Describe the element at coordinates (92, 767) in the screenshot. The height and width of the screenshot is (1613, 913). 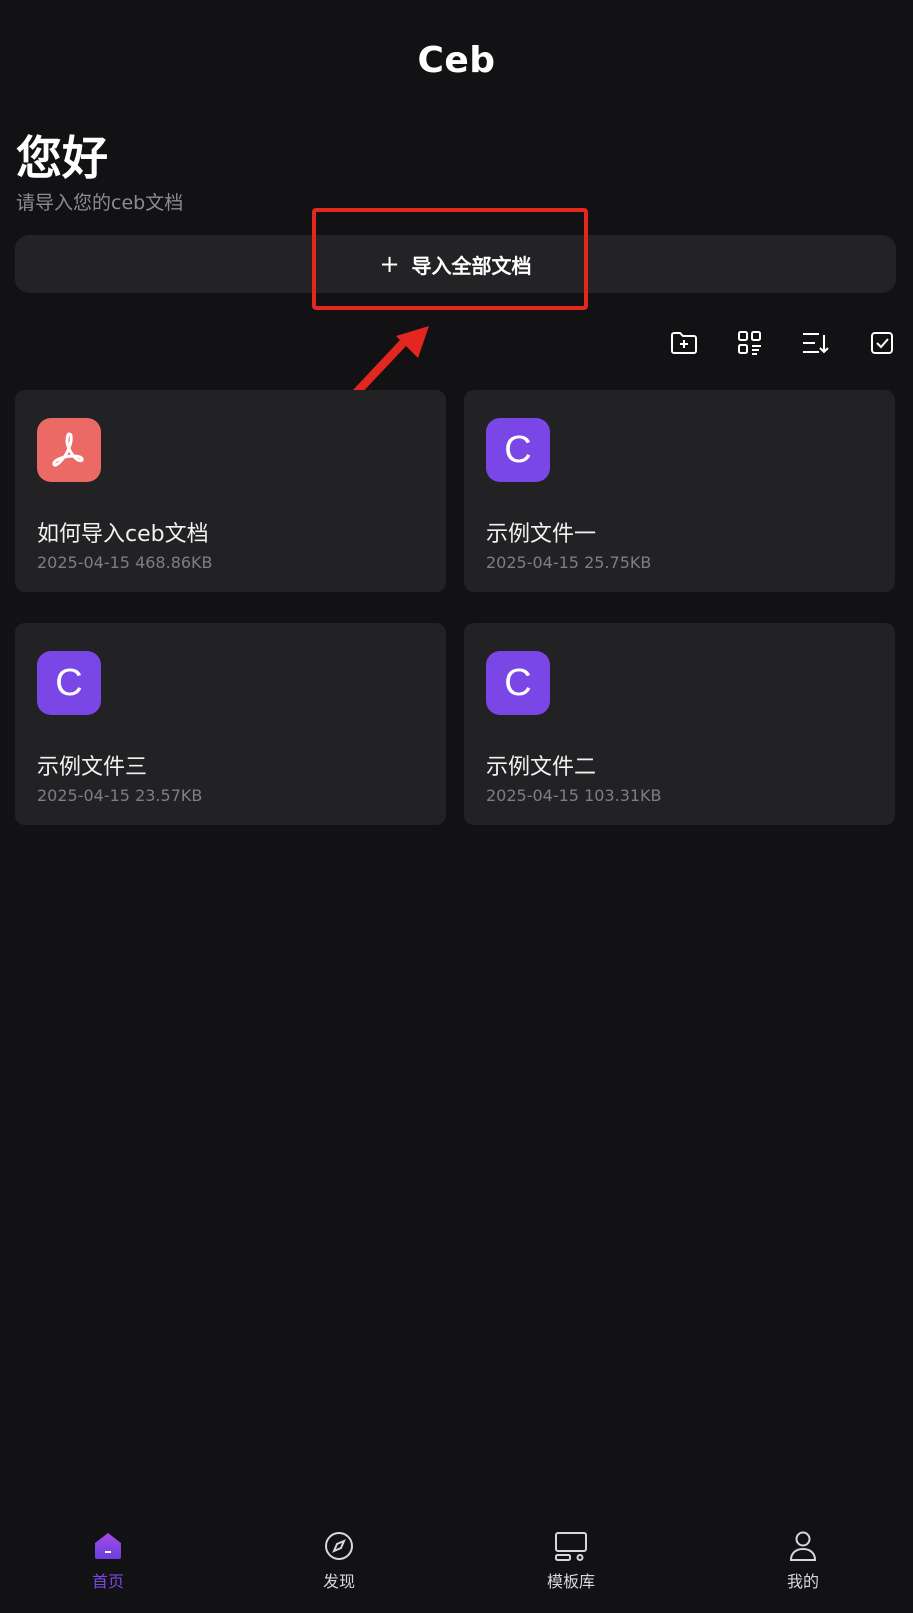
I see `file-name: 示例文件三` at that location.